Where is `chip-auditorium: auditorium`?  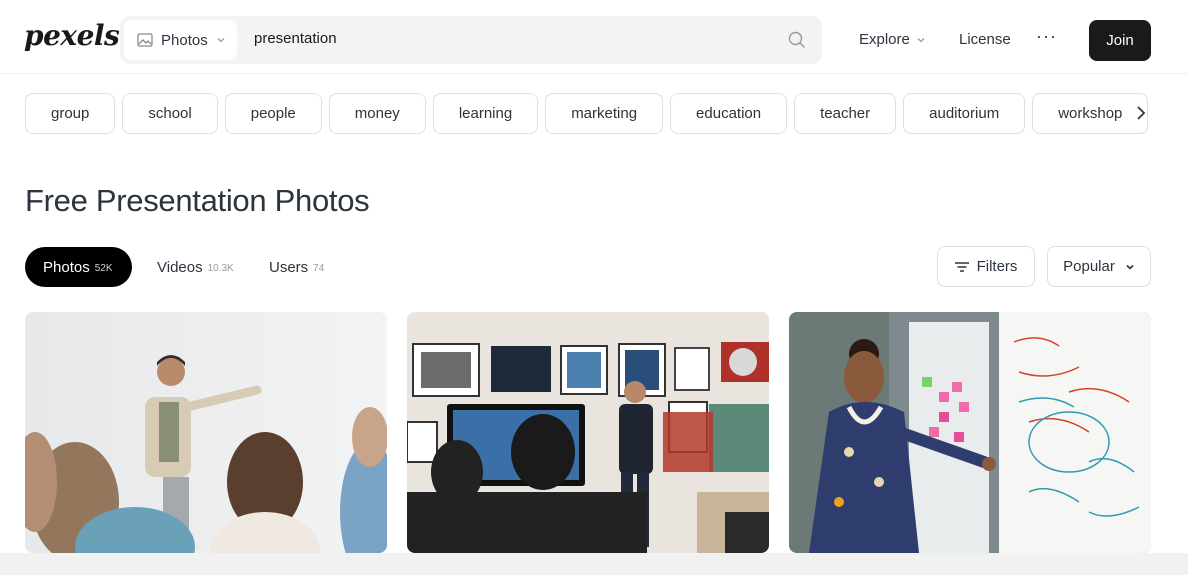
chip-auditorium: auditorium is located at coordinates (964, 113).